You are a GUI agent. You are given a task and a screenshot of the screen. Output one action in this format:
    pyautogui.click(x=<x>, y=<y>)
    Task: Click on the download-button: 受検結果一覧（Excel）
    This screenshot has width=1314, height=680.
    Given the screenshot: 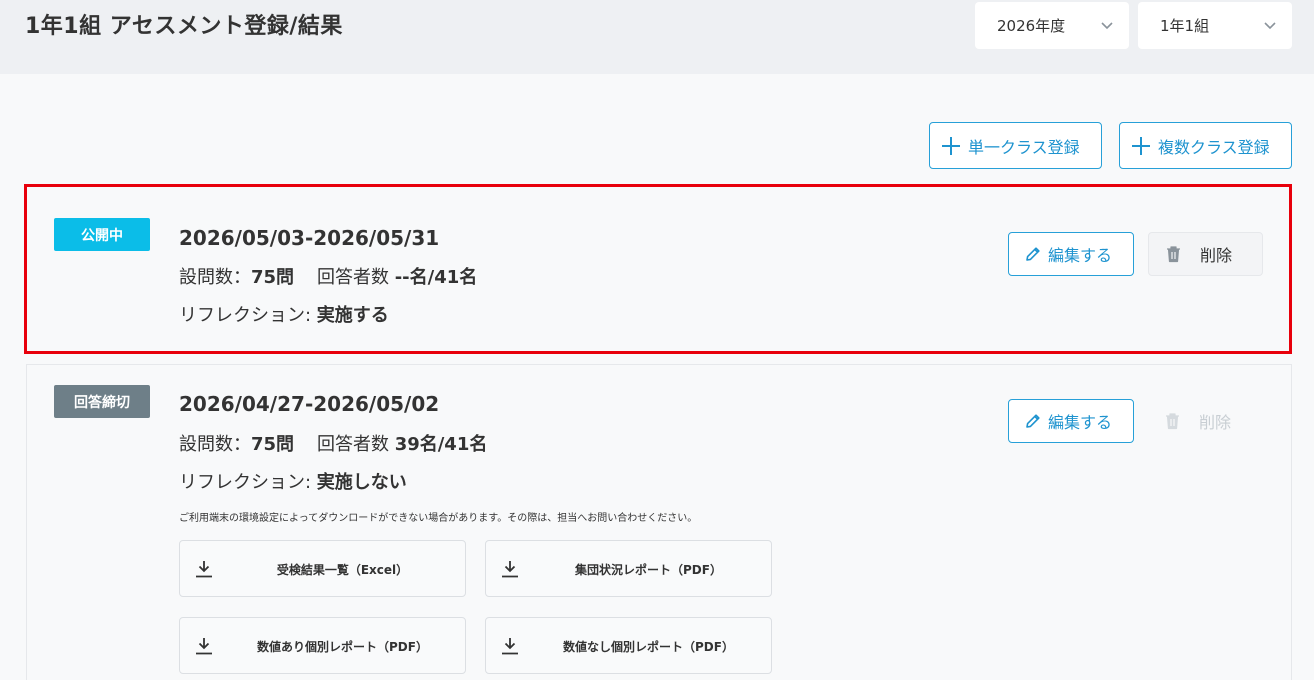 What is the action you would take?
    pyautogui.click(x=322, y=568)
    